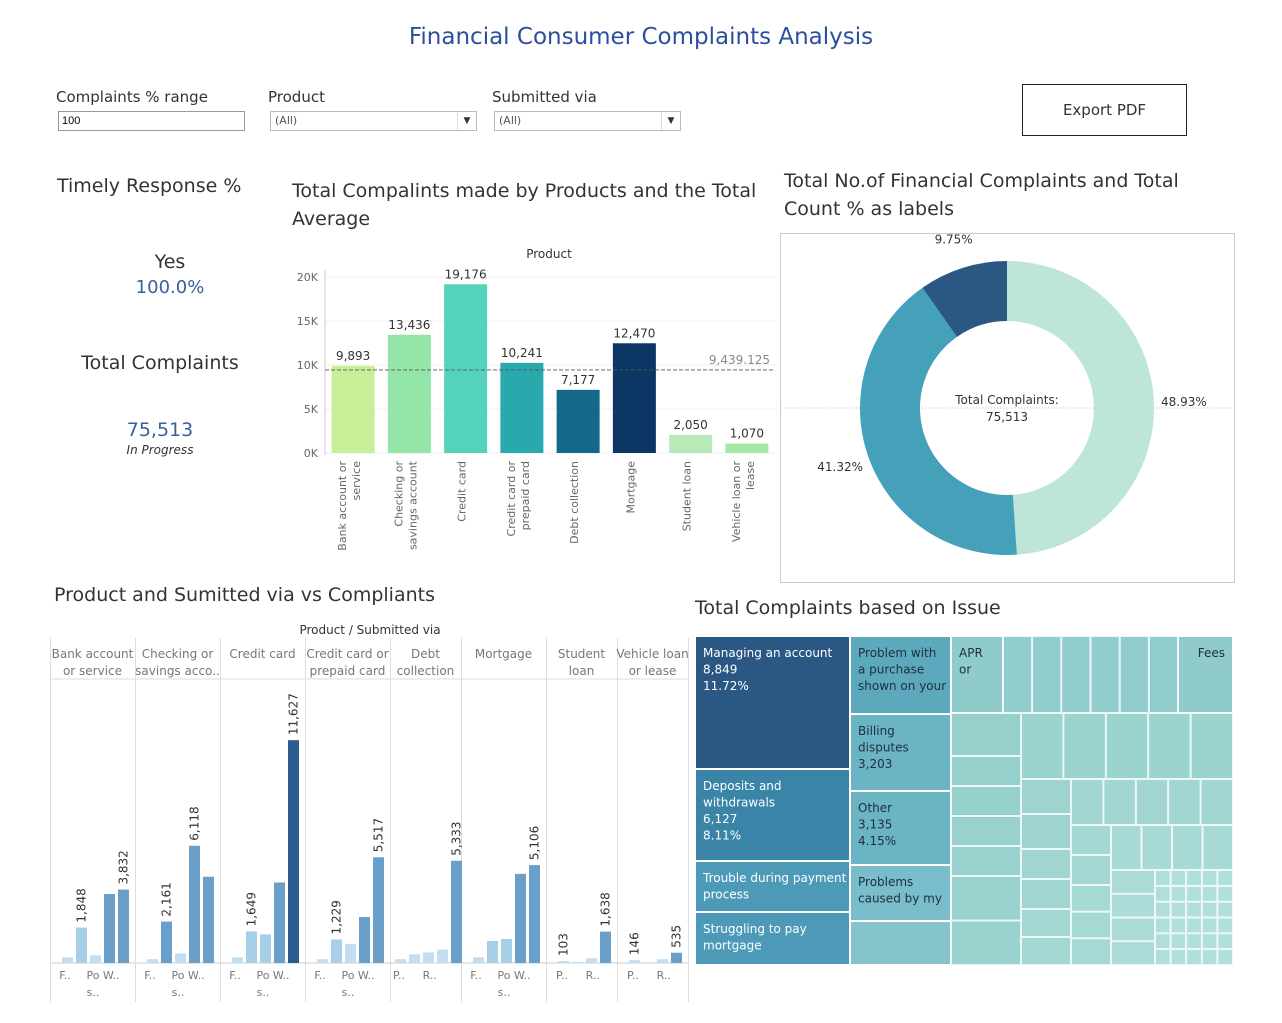 Image resolution: width=1282 pixels, height=1023 pixels. Describe the element at coordinates (582, 671) in the screenshot. I see `panel-header-label: loan` at that location.